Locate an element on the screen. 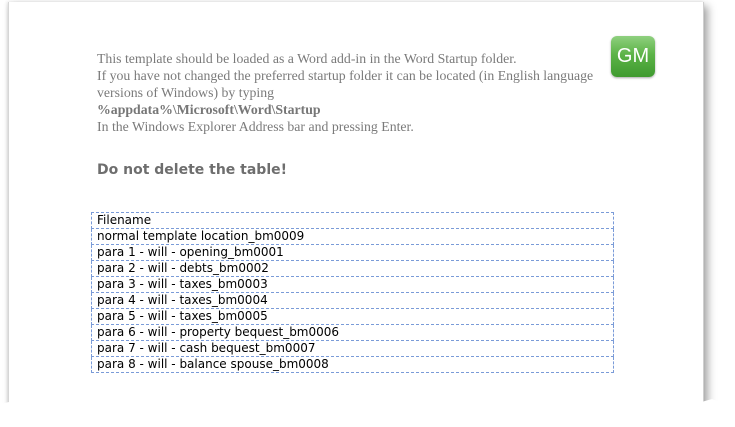 This screenshot has width=735, height=427. table-row: normal template location_bm0009 is located at coordinates (352, 236).